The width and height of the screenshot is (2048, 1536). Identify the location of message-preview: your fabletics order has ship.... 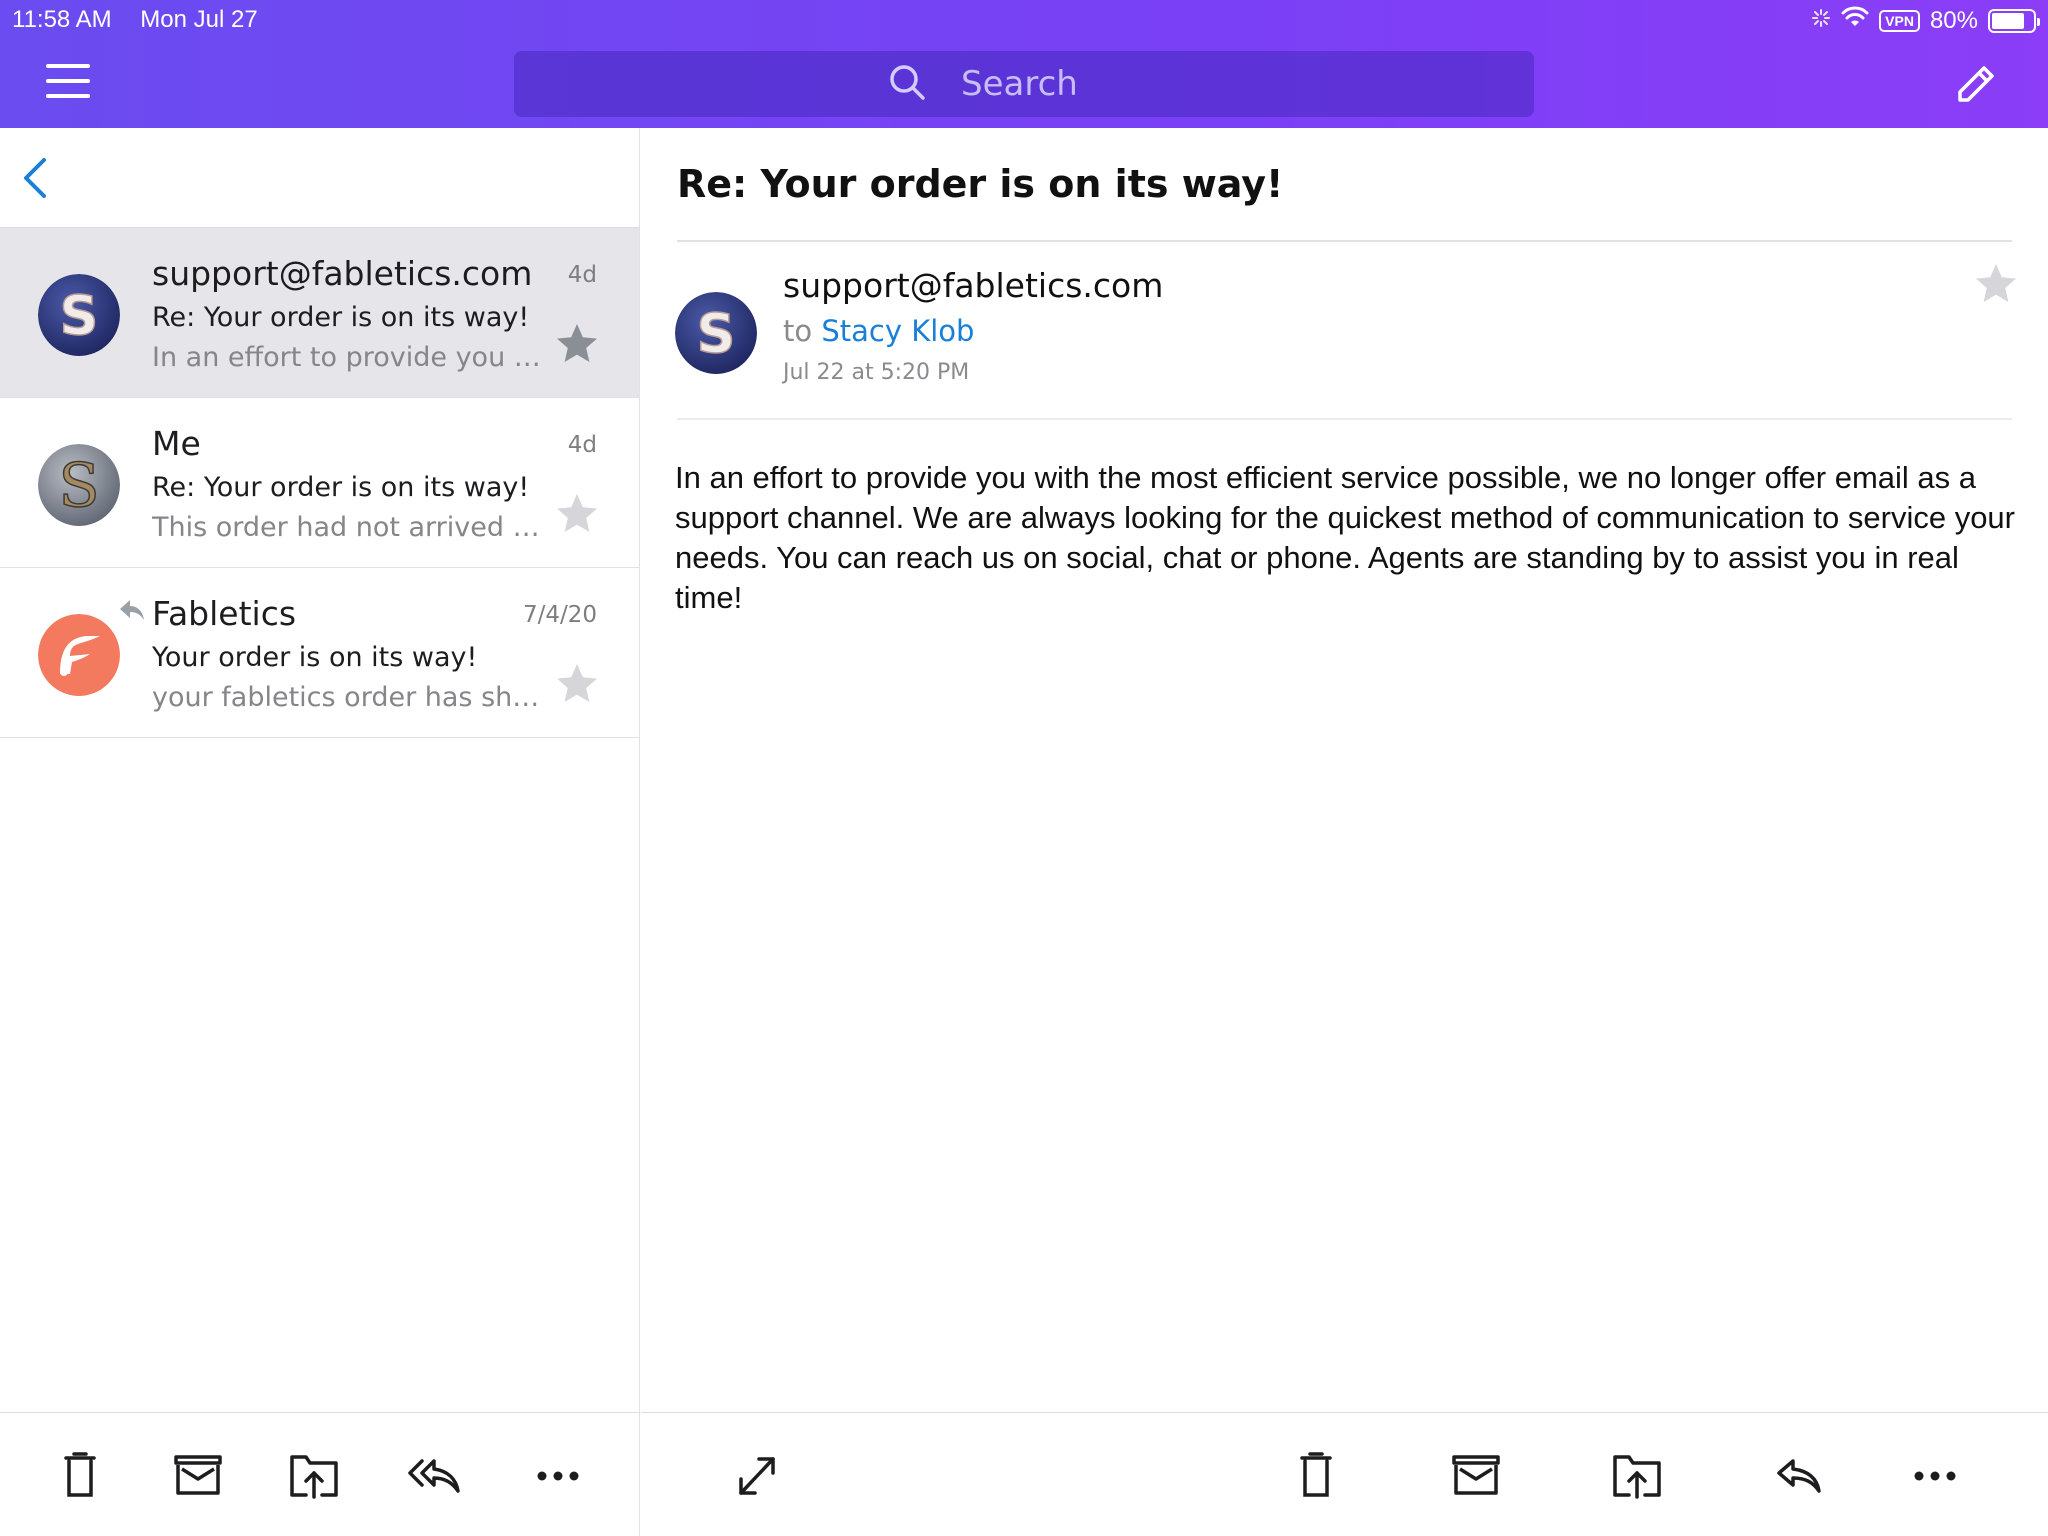
(347, 697).